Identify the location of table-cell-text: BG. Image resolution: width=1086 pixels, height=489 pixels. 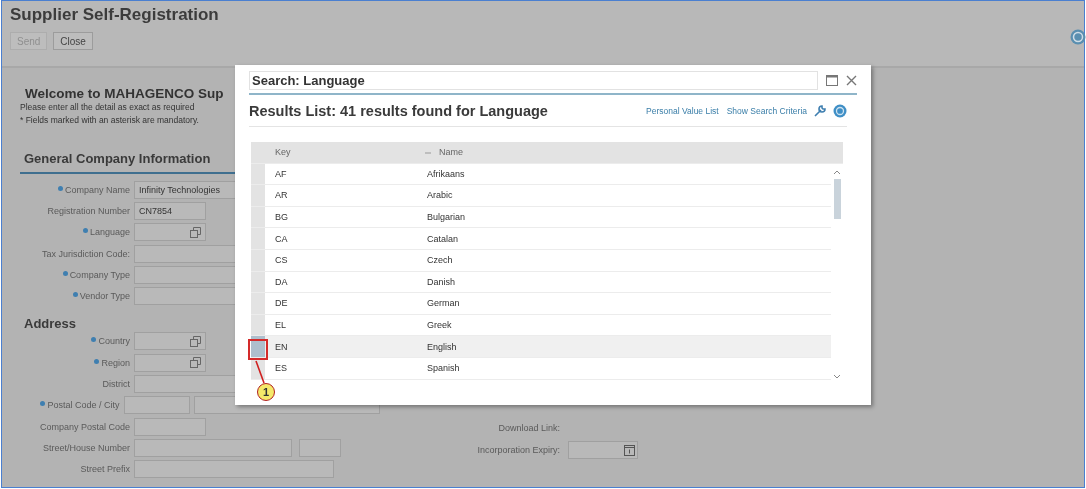
(281, 217).